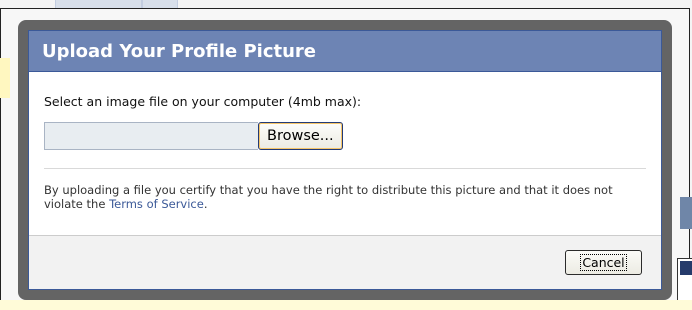 This screenshot has width=692, height=310. I want to click on terms-of-service-link: Terms of Service, so click(156, 204).